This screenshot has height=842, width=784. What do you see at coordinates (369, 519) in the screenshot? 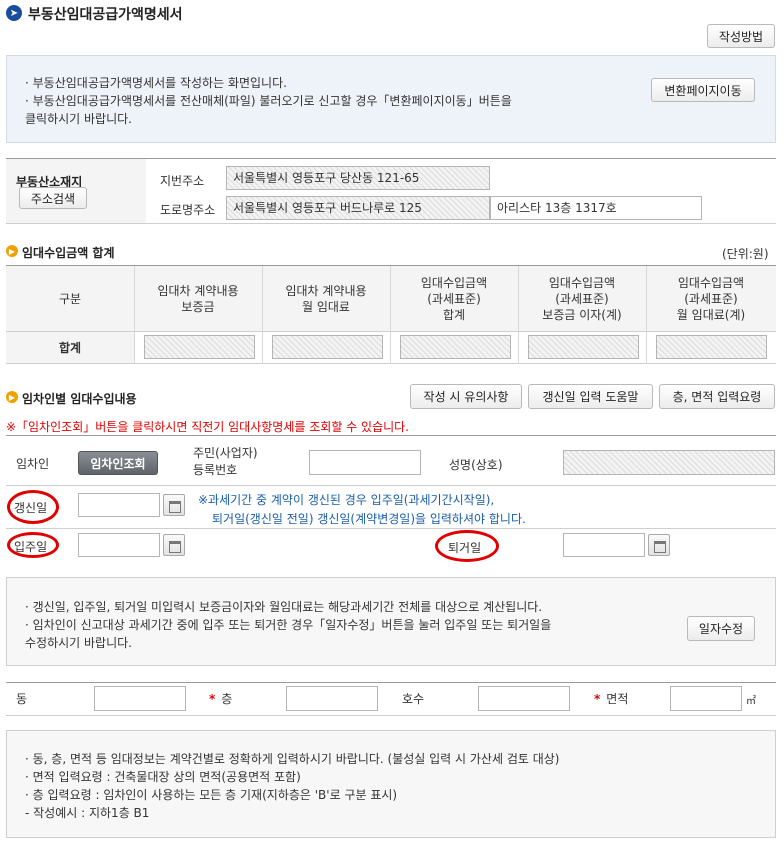
I see `renewal-note-line2: 퇴거일(갱신일 전일) 갱신일(계약변경일)을 입력하셔야 합니다.` at bounding box center [369, 519].